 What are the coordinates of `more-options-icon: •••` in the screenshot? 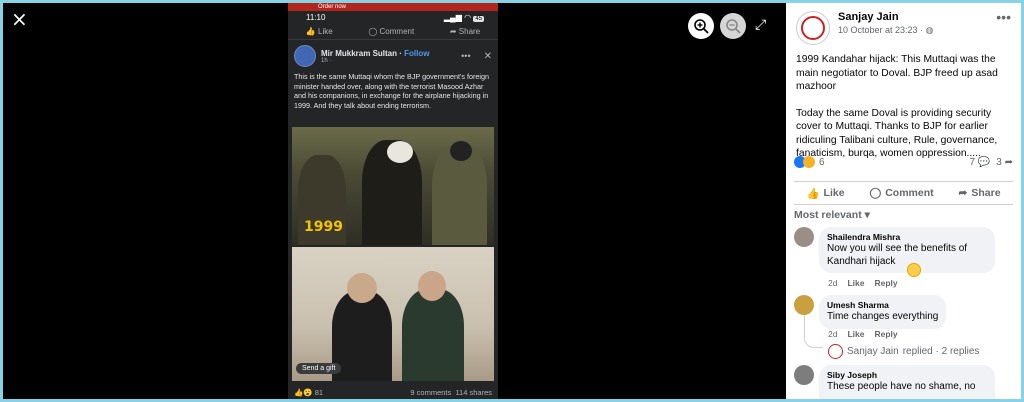 It's located at (1003, 17).